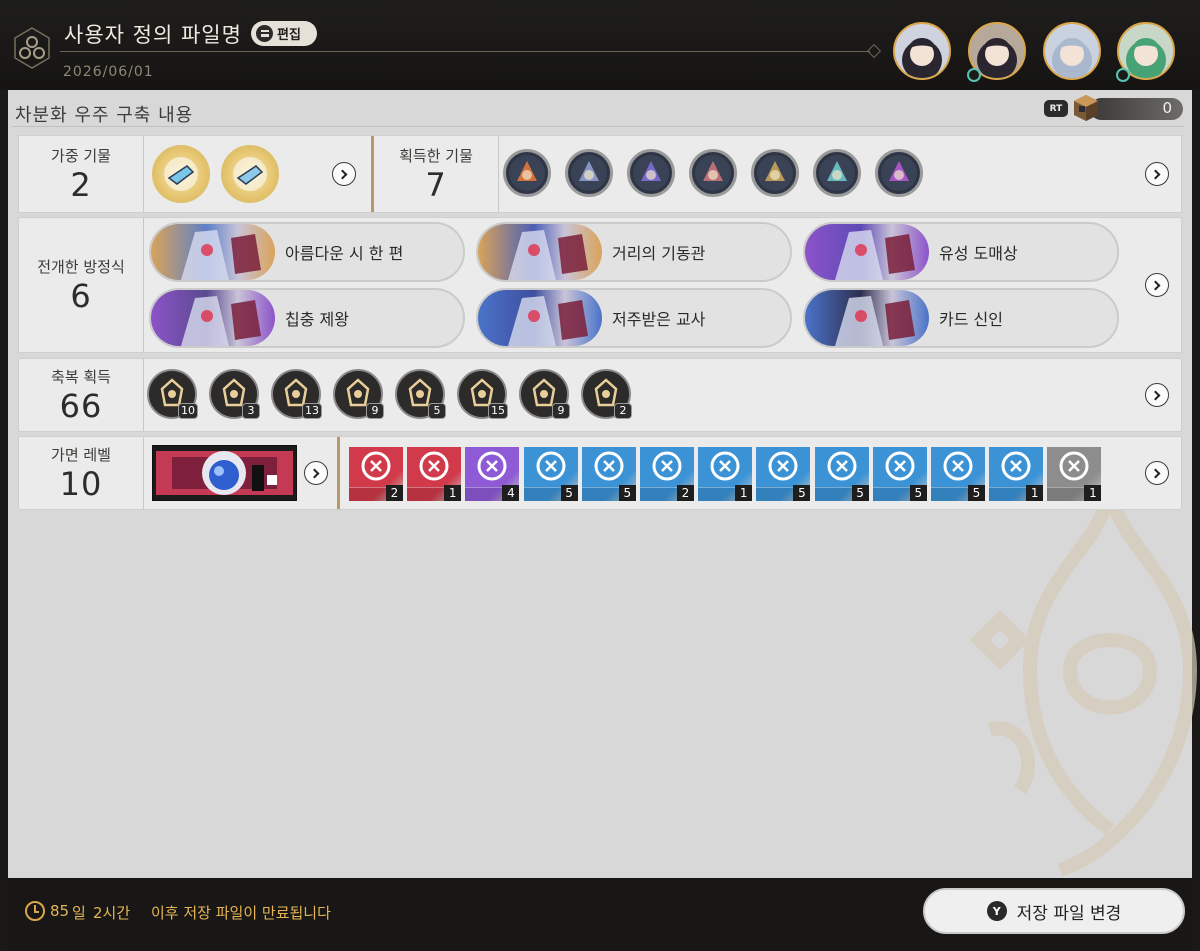  What do you see at coordinates (465, 51) in the screenshot?
I see `title-divider` at bounding box center [465, 51].